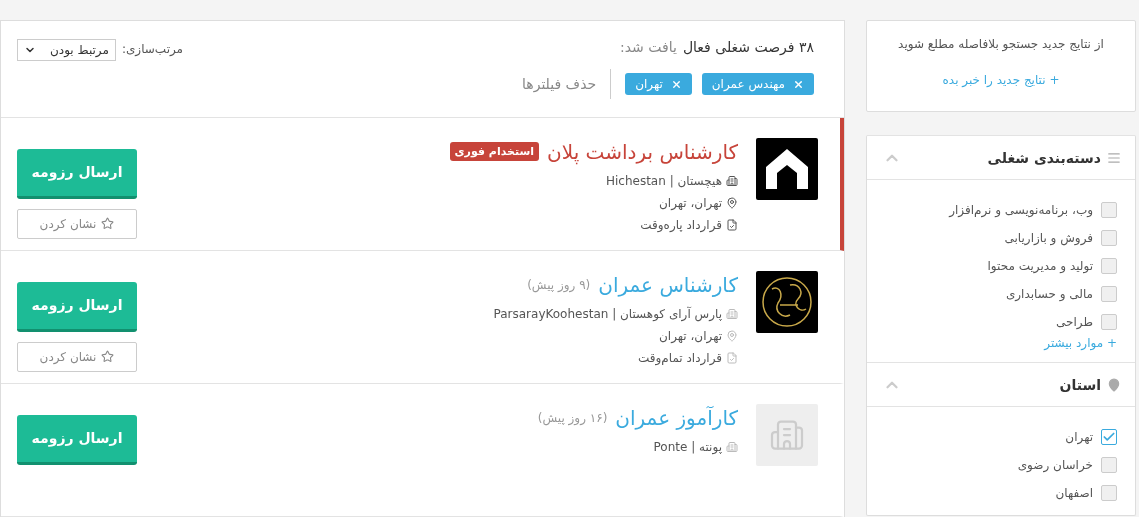 The width and height of the screenshot is (1139, 517). Describe the element at coordinates (1048, 238) in the screenshot. I see `filter-option: فروش و بازاریابی` at that location.